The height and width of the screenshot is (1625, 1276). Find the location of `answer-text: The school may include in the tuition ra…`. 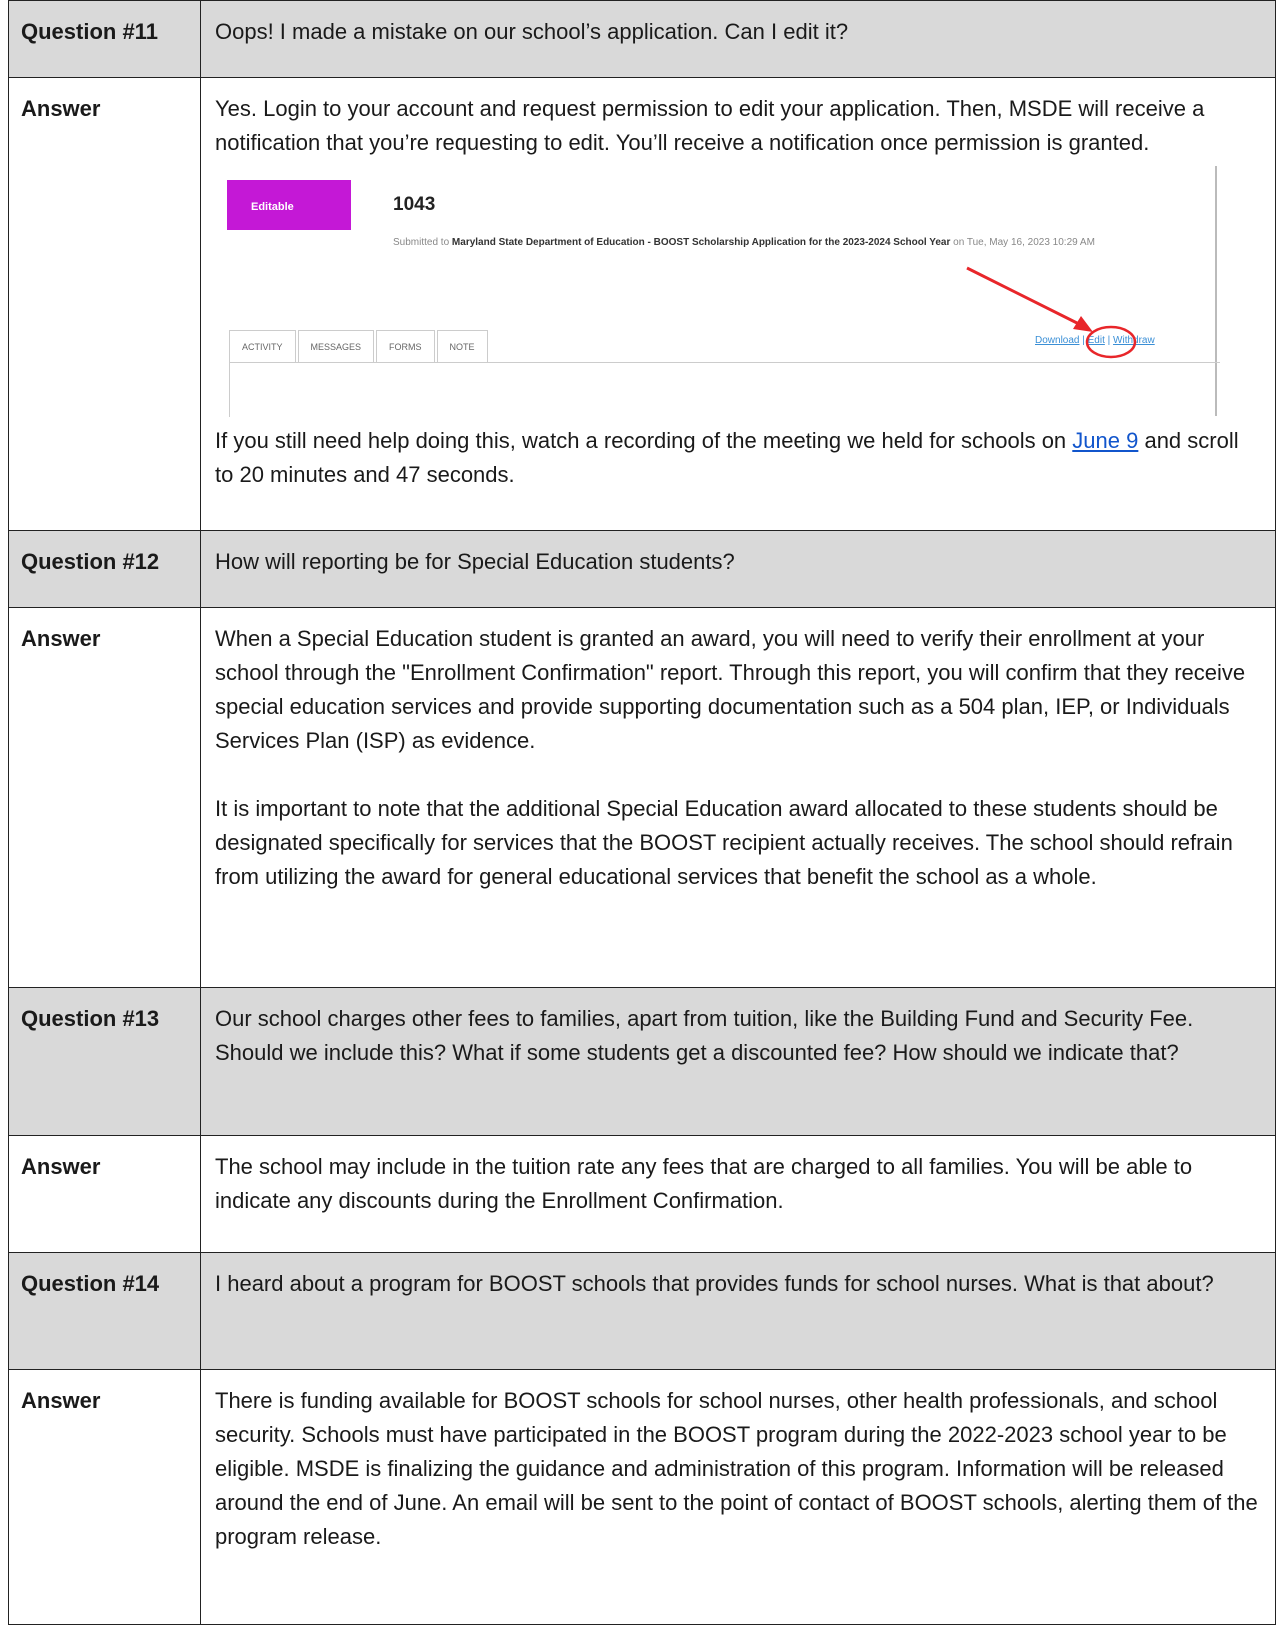

answer-text: The school may include in the tuition ra… is located at coordinates (738, 1194).